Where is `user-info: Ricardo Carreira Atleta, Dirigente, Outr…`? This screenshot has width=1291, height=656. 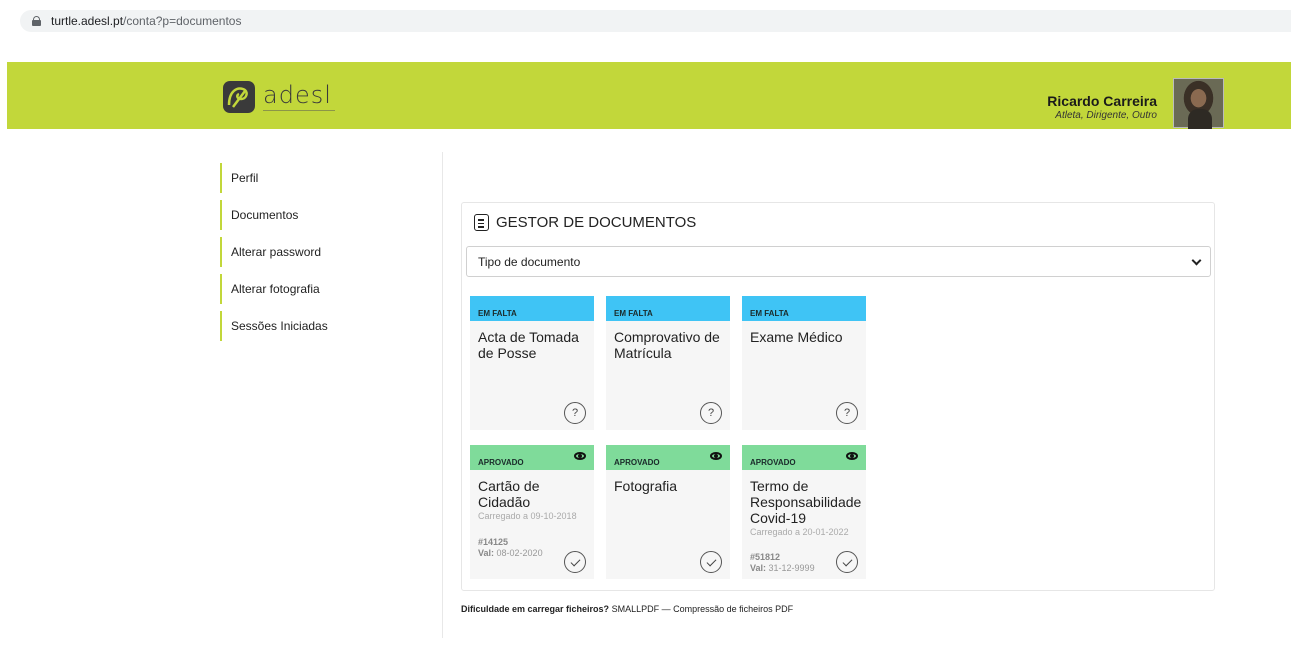 user-info: Ricardo Carreira Atleta, Dirigente, Outr… is located at coordinates (1102, 107).